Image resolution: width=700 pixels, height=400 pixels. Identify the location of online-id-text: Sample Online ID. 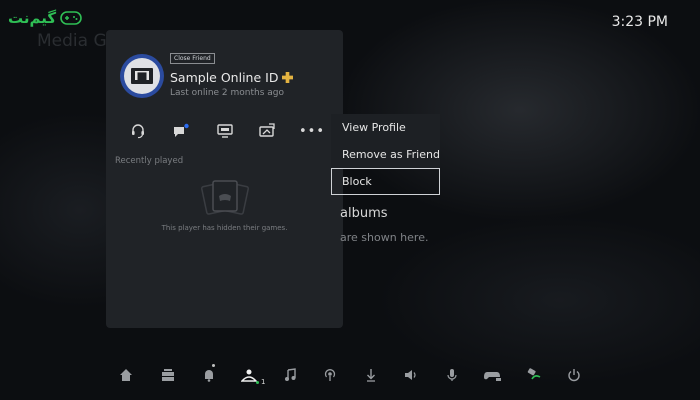
(224, 77).